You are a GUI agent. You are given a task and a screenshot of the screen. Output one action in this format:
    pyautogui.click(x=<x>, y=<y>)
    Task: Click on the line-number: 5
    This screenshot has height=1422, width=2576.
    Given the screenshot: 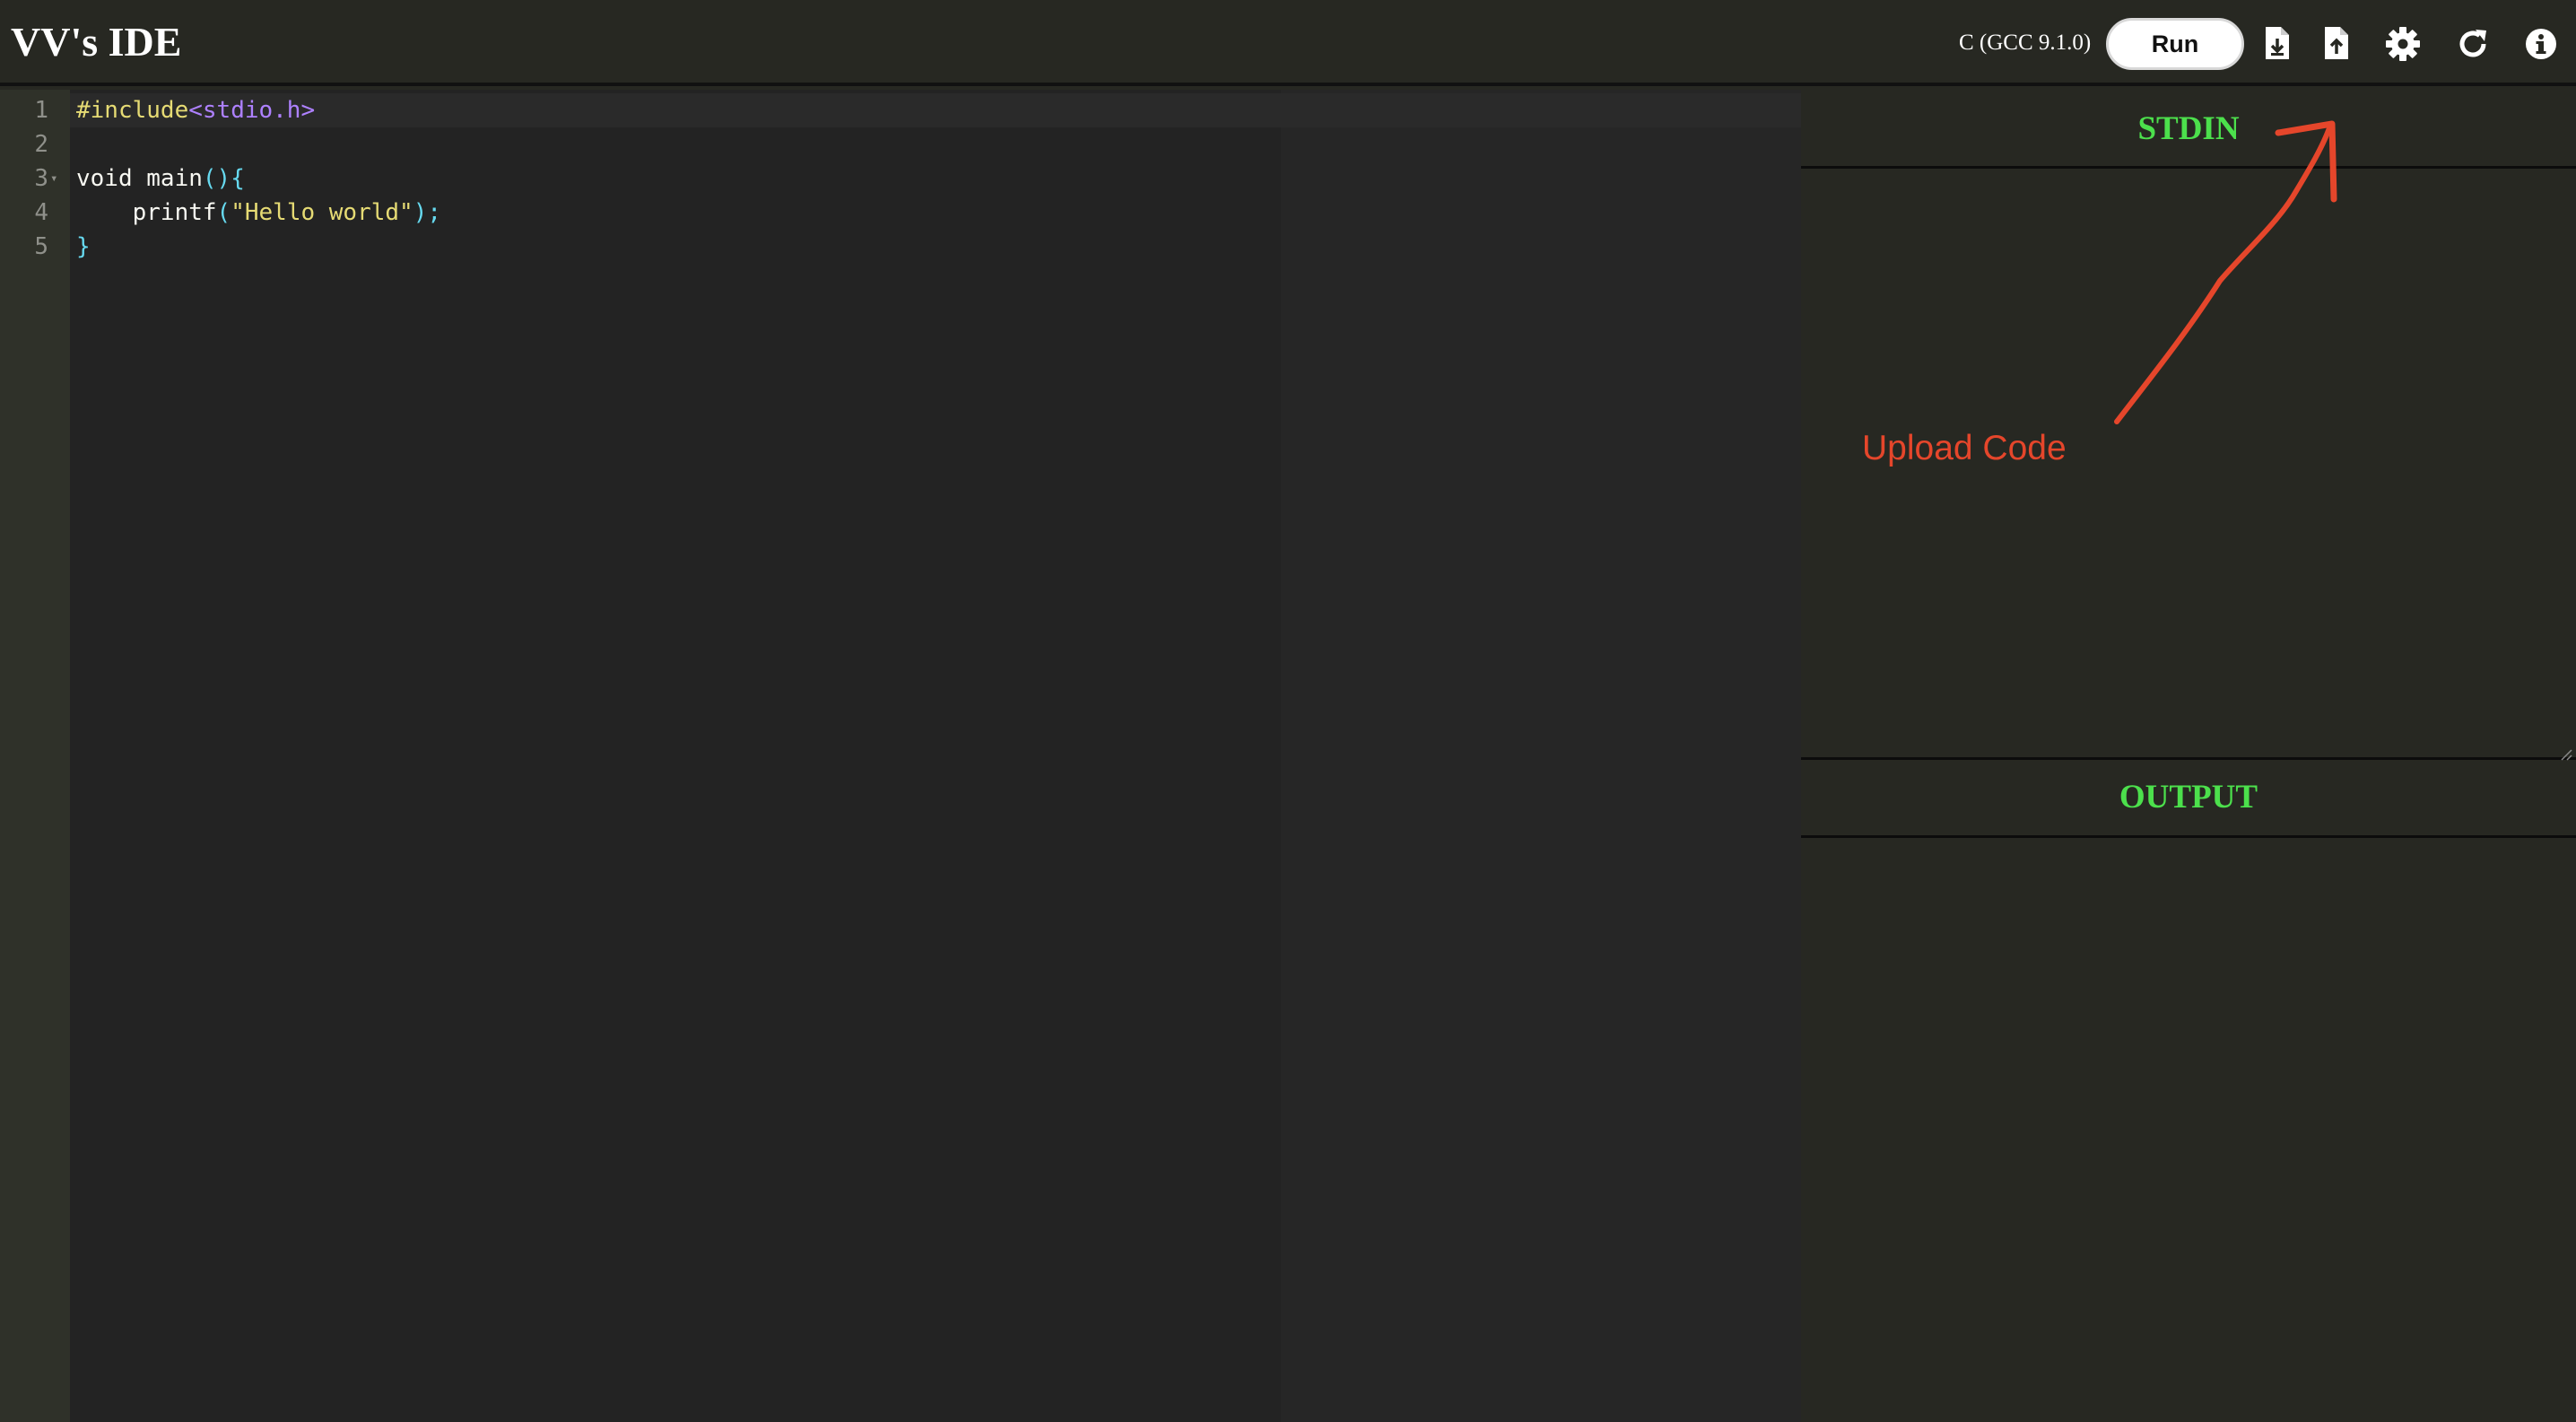 What is the action you would take?
    pyautogui.click(x=41, y=246)
    